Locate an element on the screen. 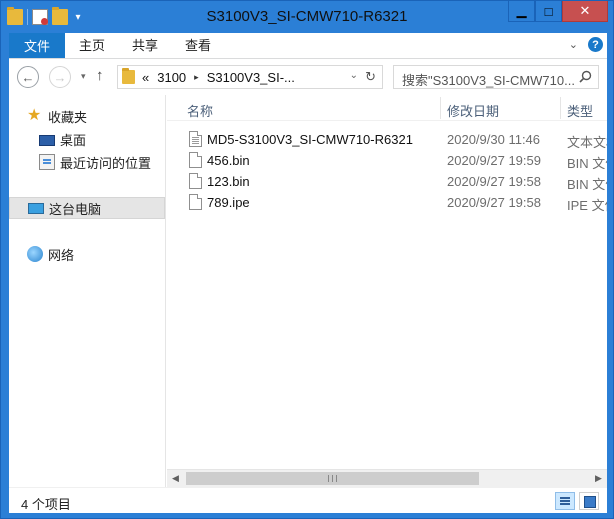 The width and height of the screenshot is (614, 519). recent-locations-dropdown: ▾ is located at coordinates (83, 76).